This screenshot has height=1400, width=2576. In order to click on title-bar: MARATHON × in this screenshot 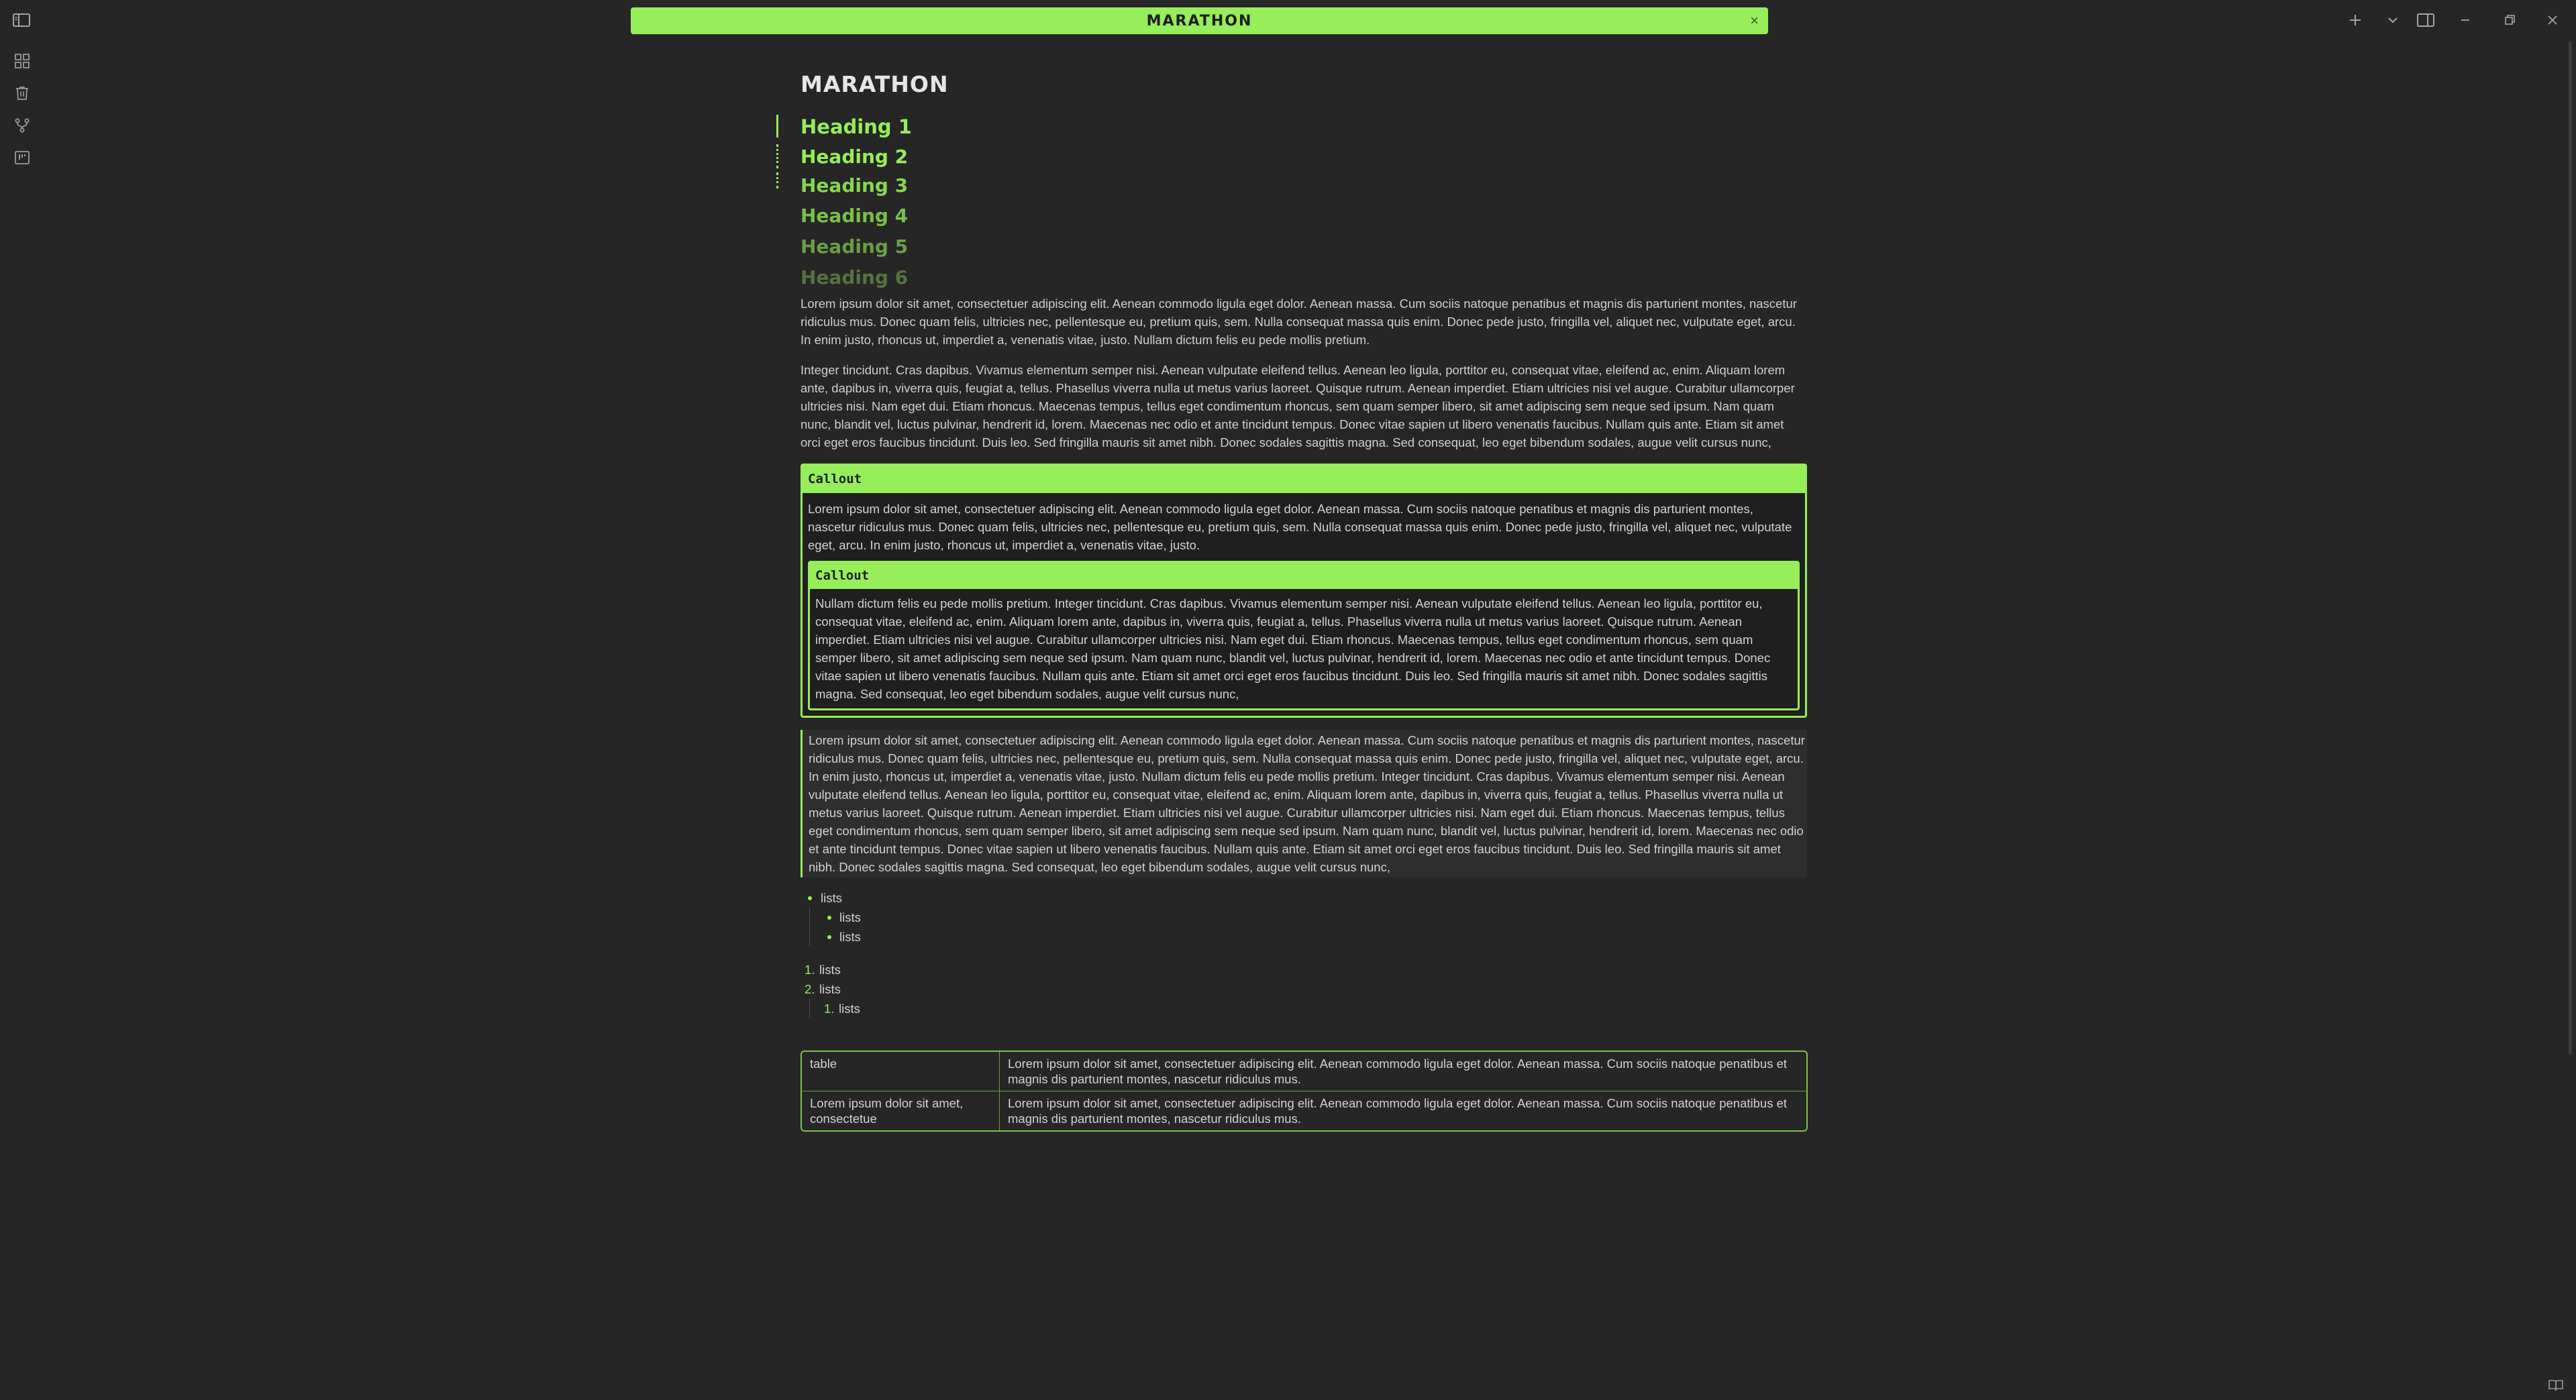, I will do `click(1288, 21)`.